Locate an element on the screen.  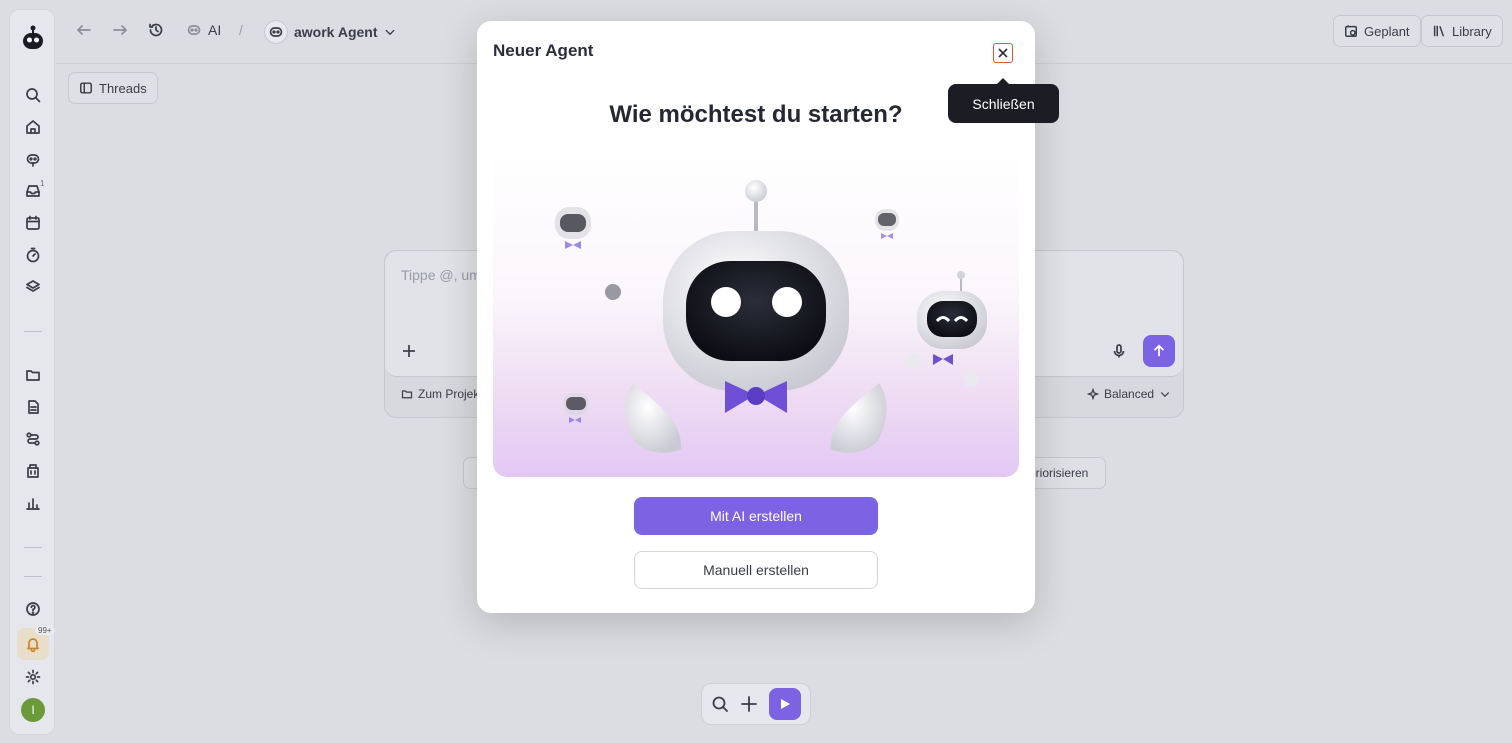
mode-label: Balanced is located at coordinates (1129, 394).